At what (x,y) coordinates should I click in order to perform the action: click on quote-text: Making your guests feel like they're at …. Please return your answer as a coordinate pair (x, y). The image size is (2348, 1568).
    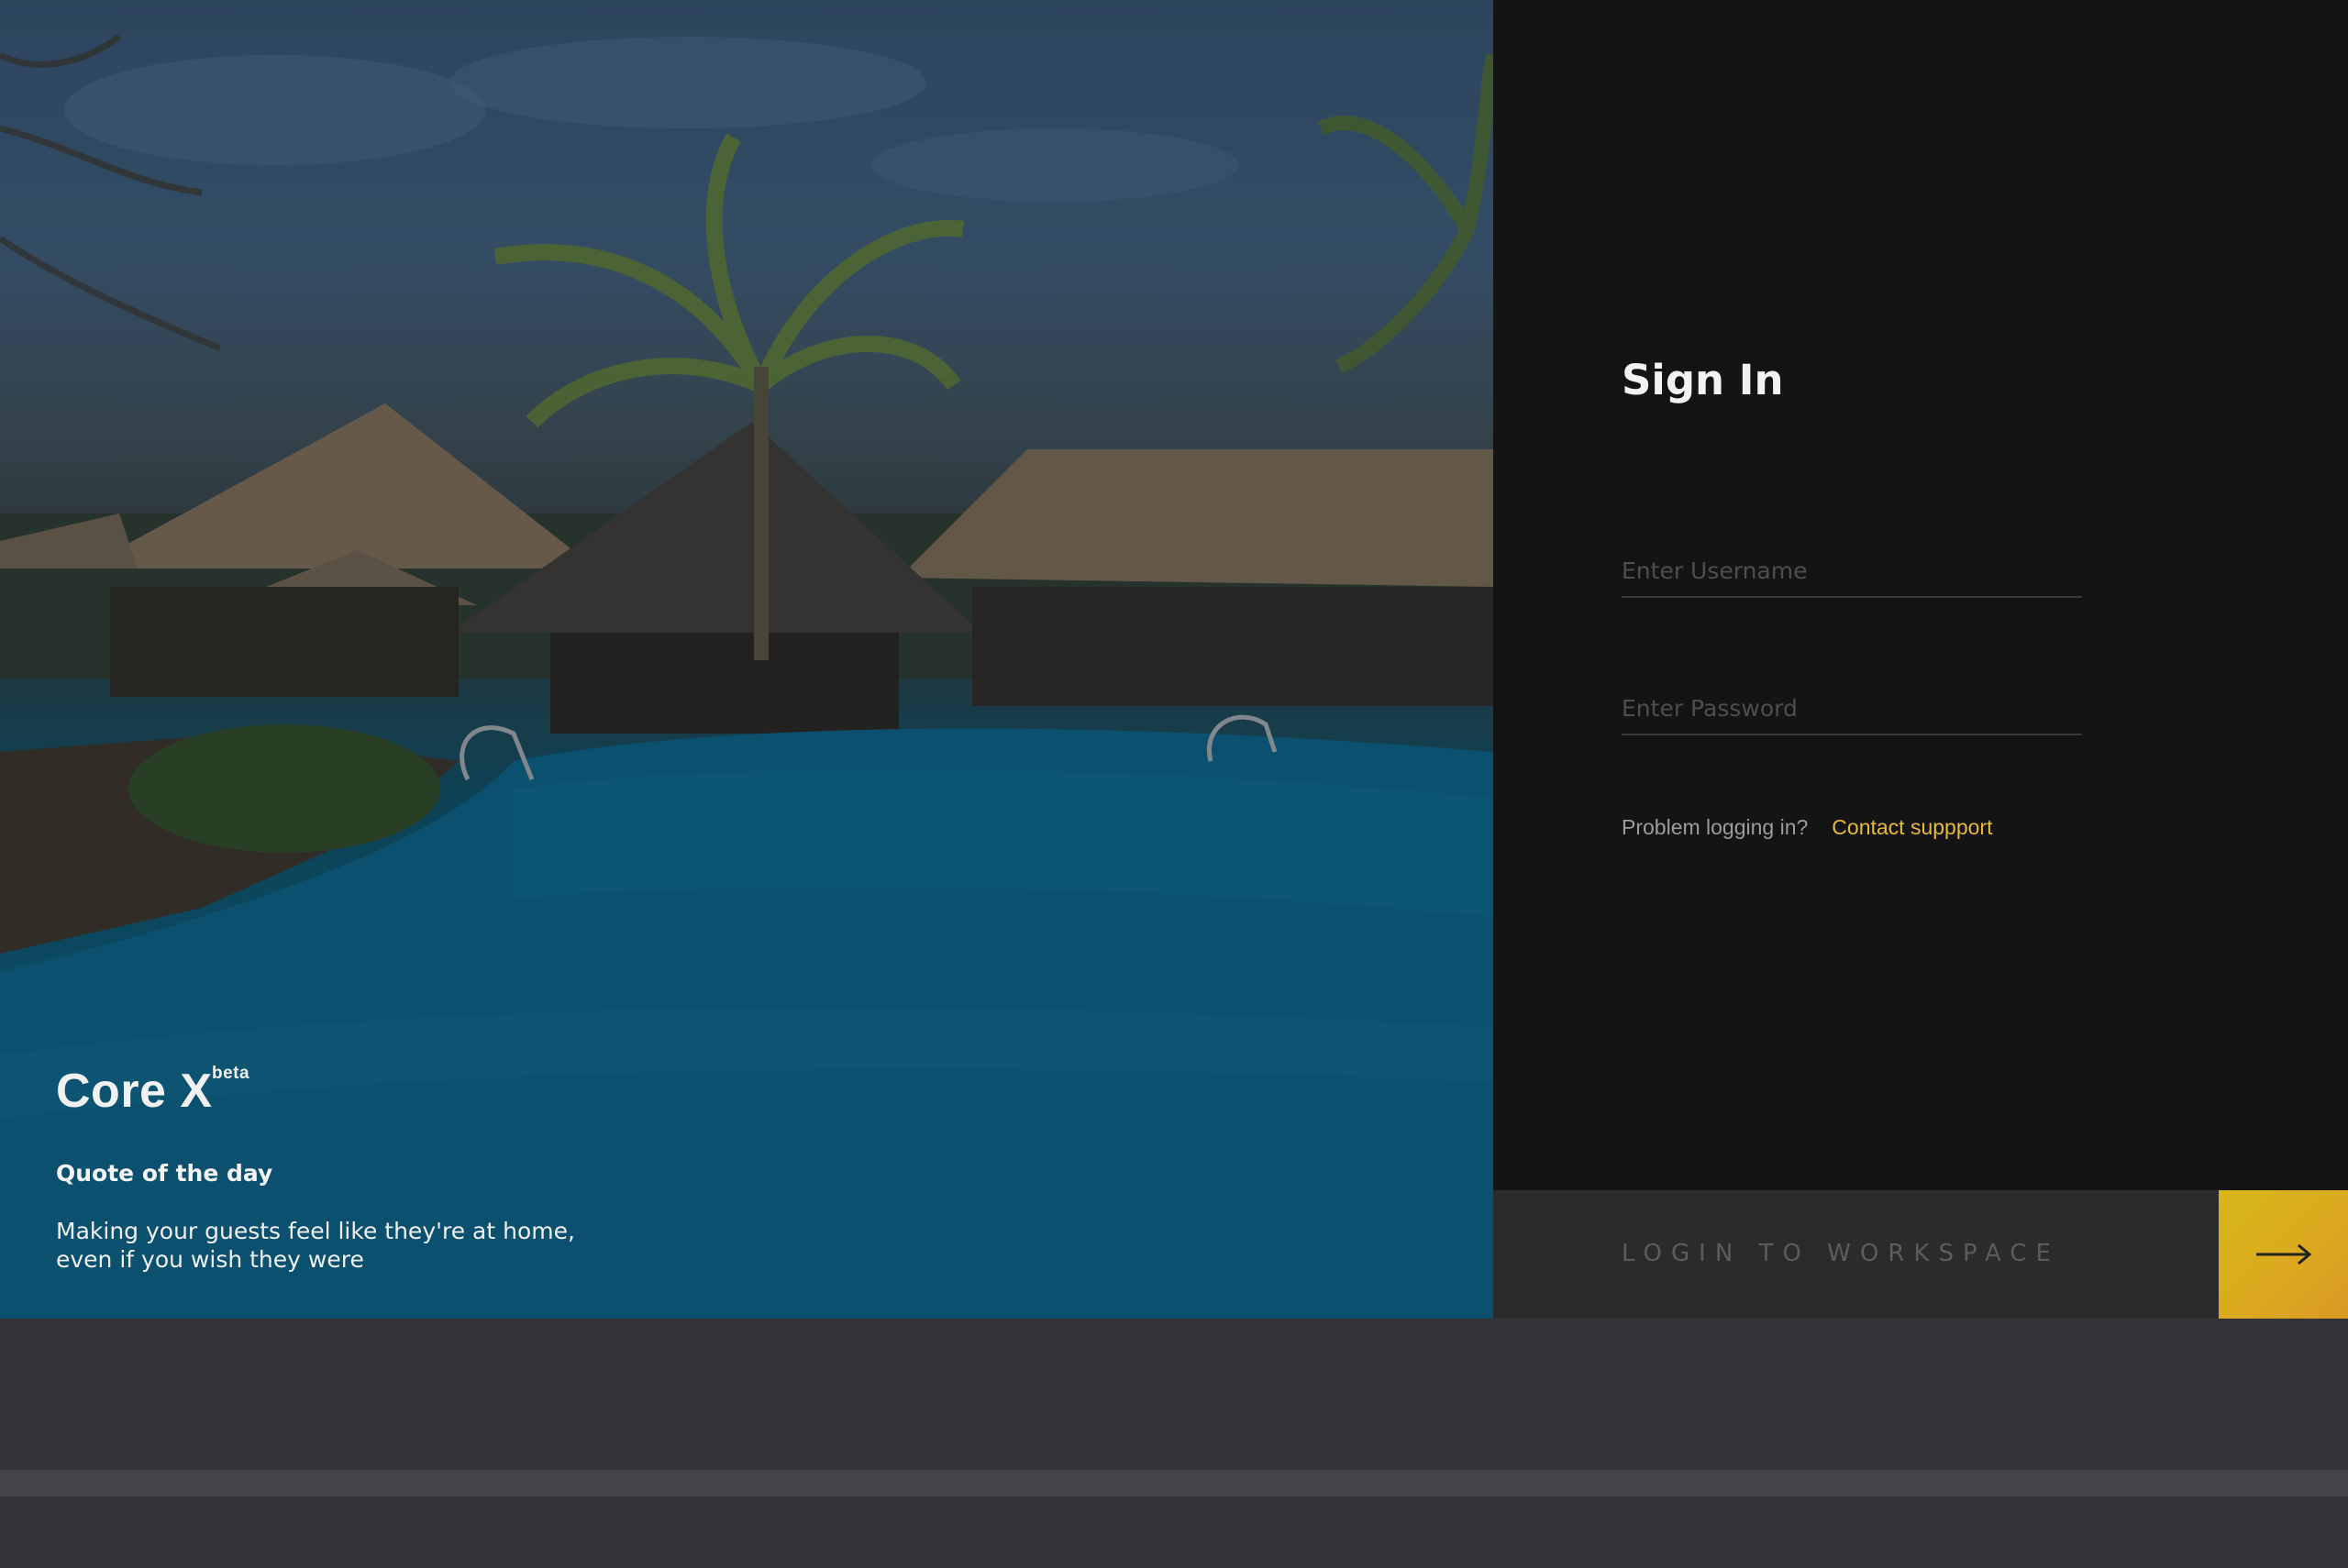
    Looking at the image, I should click on (340, 1246).